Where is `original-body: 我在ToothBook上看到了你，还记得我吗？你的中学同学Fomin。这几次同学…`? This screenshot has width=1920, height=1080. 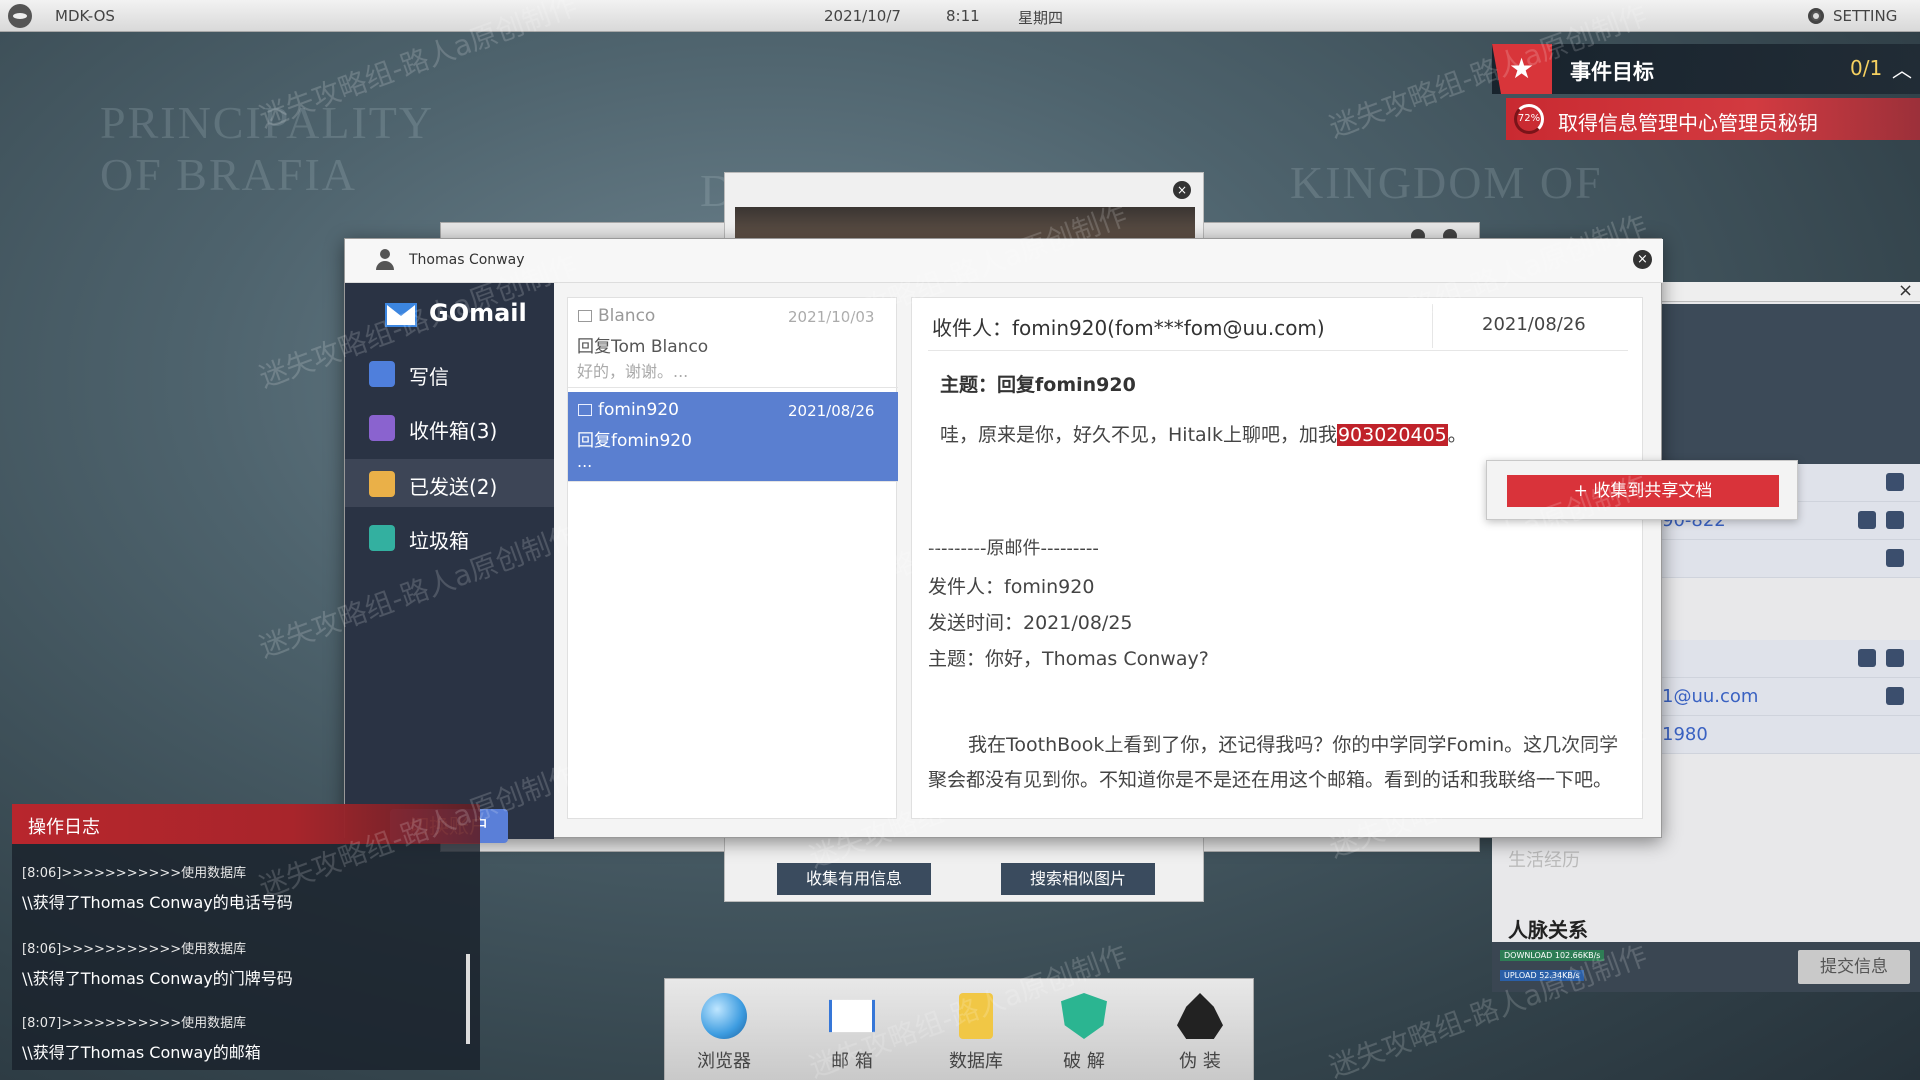
original-body: 我在ToothBook上看到了你，还记得我吗？你的中学同学Fomin。这几次同学… is located at coordinates (1278, 763).